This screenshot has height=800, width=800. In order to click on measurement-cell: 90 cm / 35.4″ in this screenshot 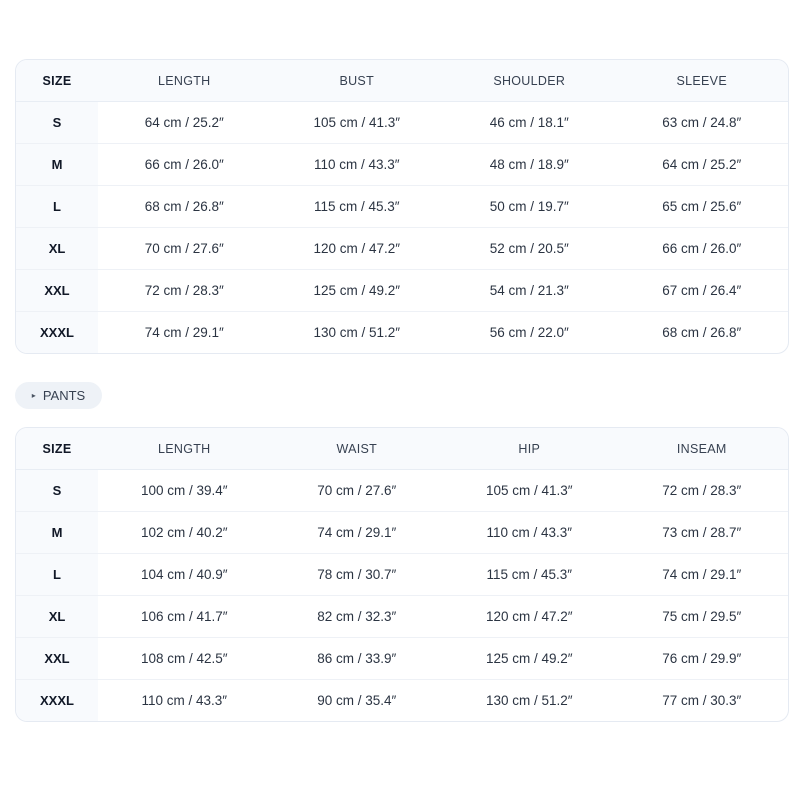, I will do `click(357, 700)`.